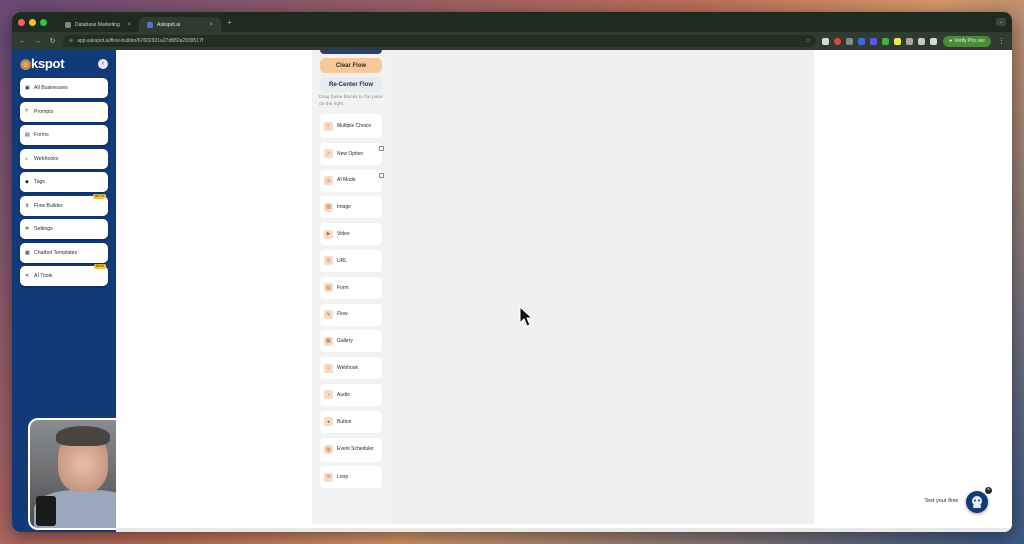 The height and width of the screenshot is (544, 1024). Describe the element at coordinates (351, 287) in the screenshot. I see `palette-block-form: ▤ Form` at that location.